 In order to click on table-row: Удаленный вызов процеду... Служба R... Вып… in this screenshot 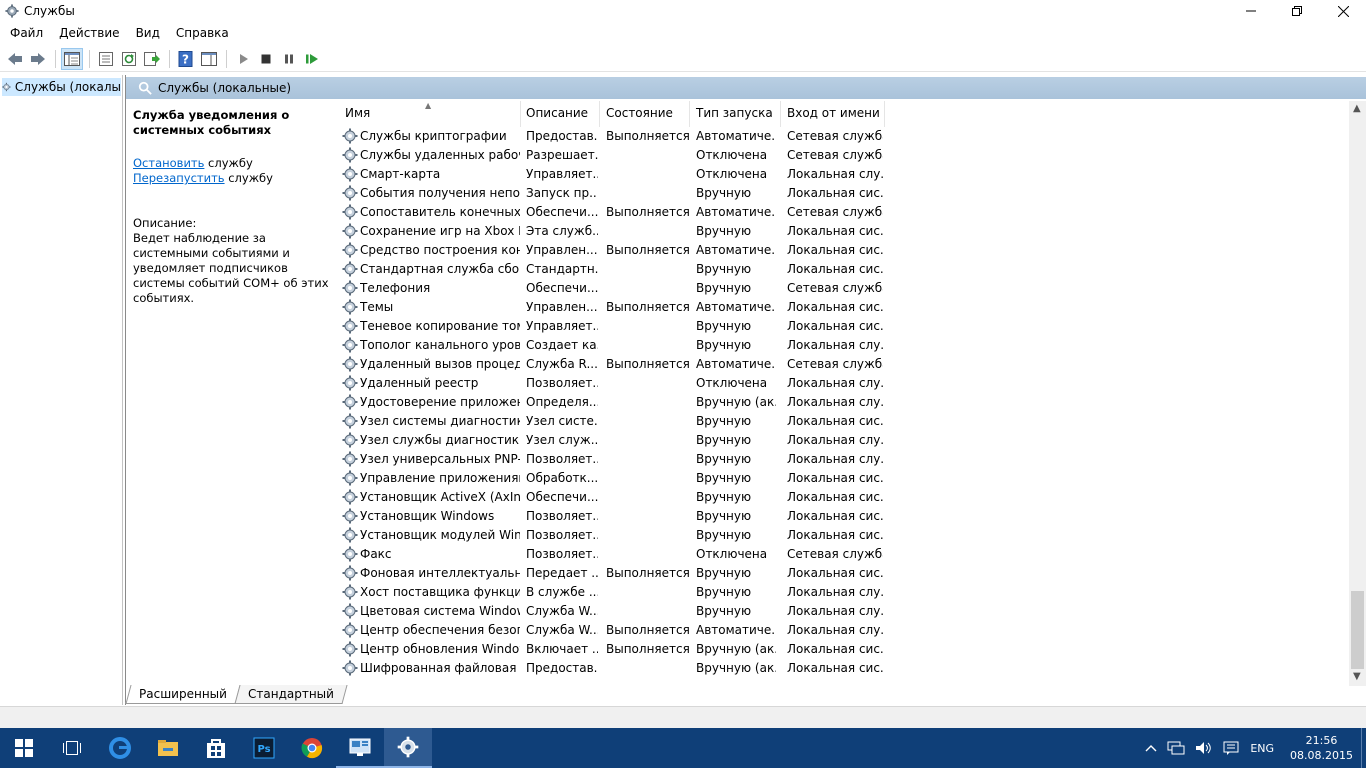, I will do `click(845, 364)`.